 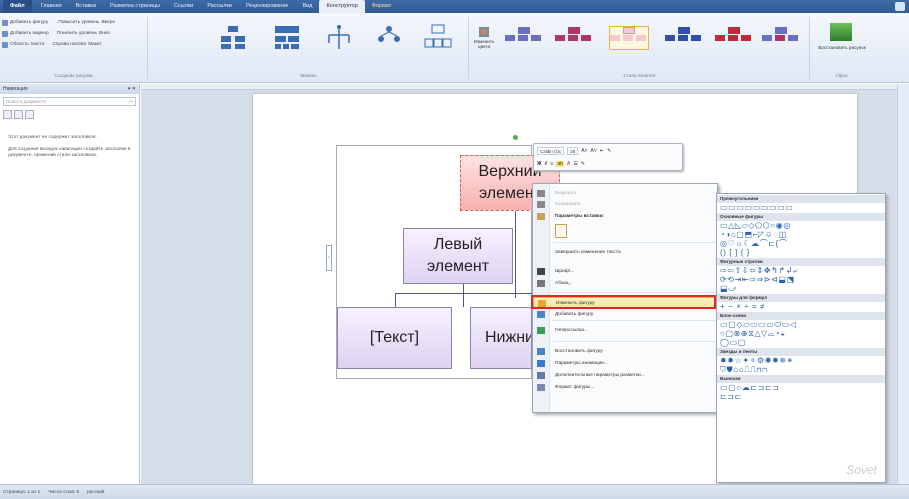 I want to click on text-pane-toggle: ‹, so click(x=329, y=258).